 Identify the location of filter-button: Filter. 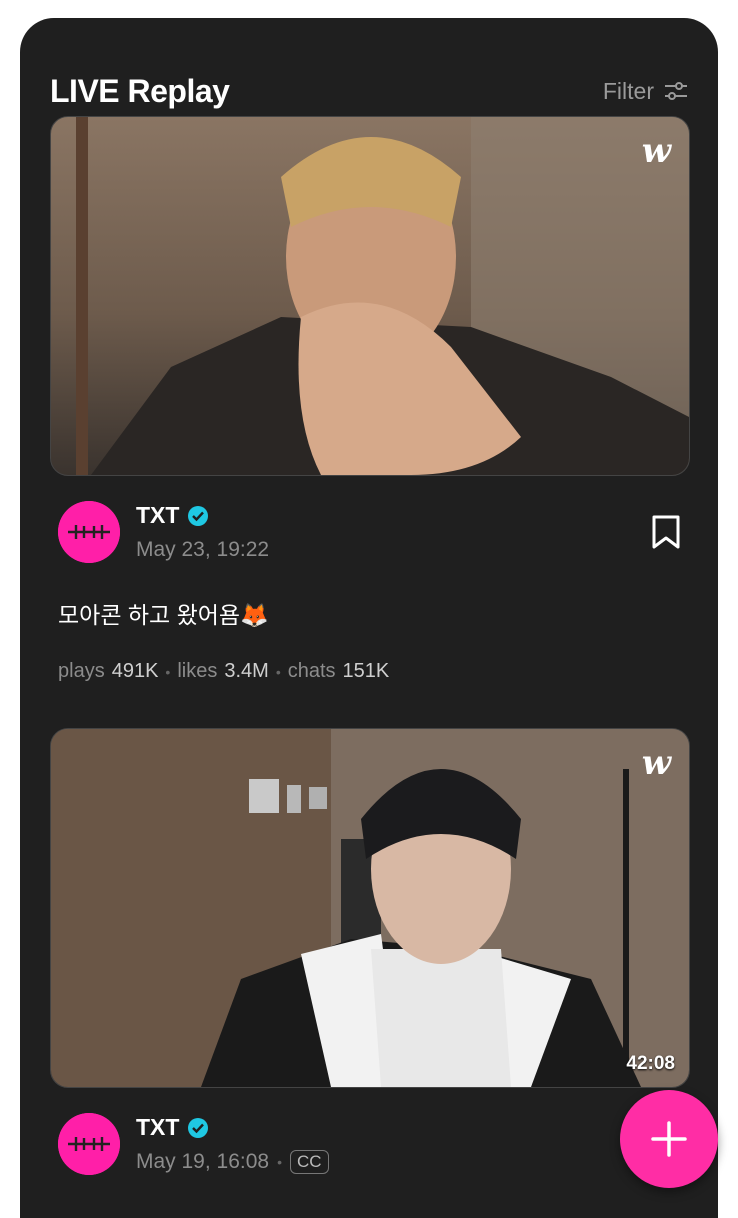
(645, 91).